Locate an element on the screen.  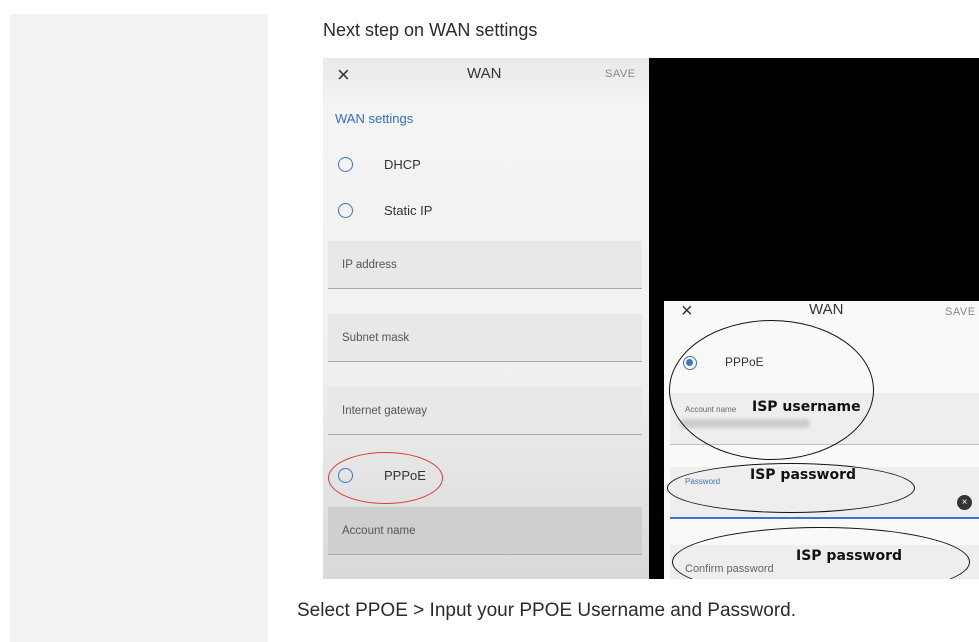
isp-username-annotation: ISP username is located at coordinates (806, 407).